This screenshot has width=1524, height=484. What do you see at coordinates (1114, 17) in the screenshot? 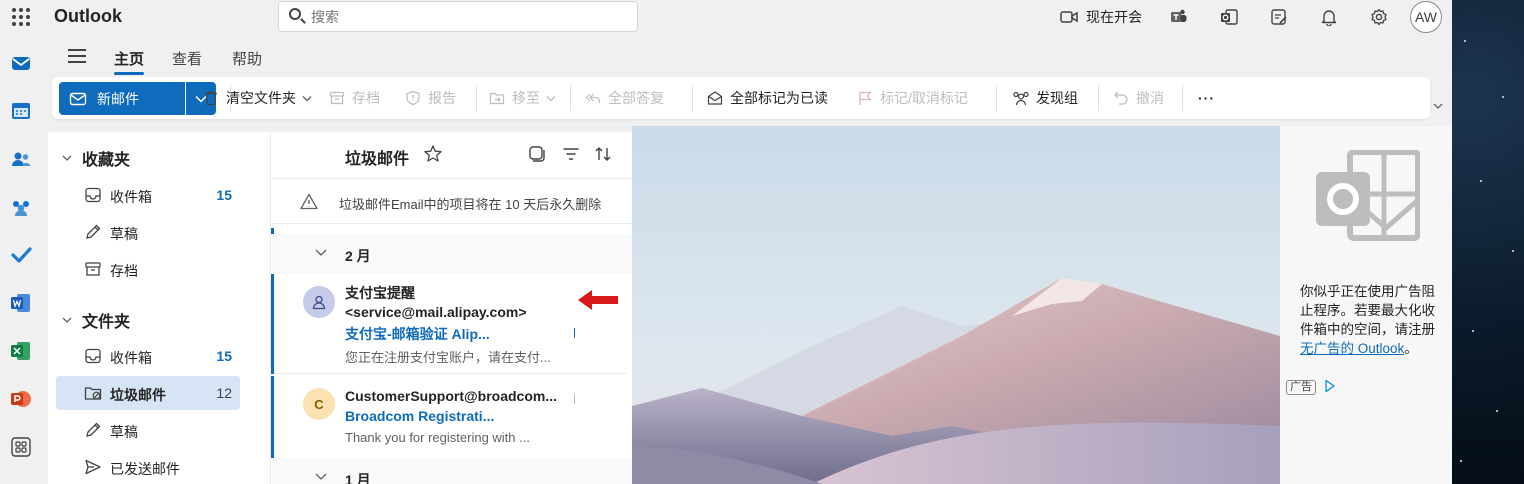
I see `meet-now-label: 现在开会` at bounding box center [1114, 17].